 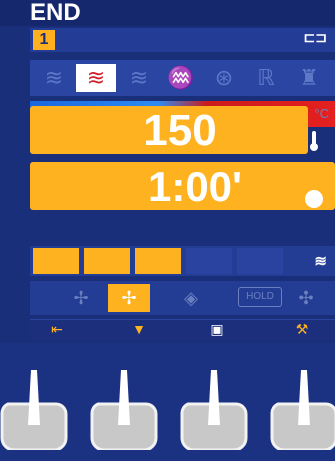 What do you see at coordinates (224, 78) in the screenshot?
I see `mode-fan-steam-icon: ⊛` at bounding box center [224, 78].